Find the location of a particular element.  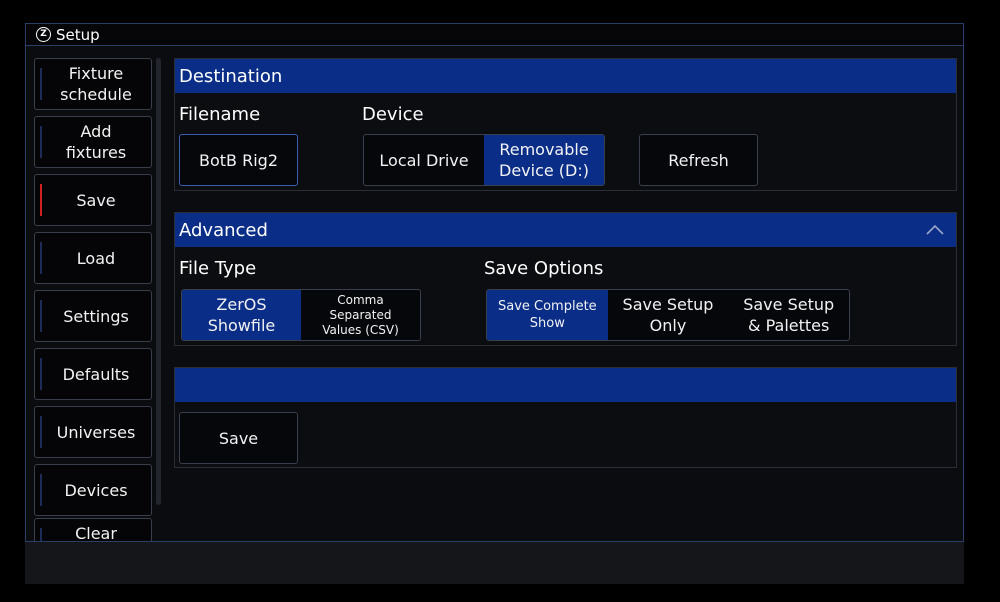

filename-field: BotB Rig2 is located at coordinates (238, 160).